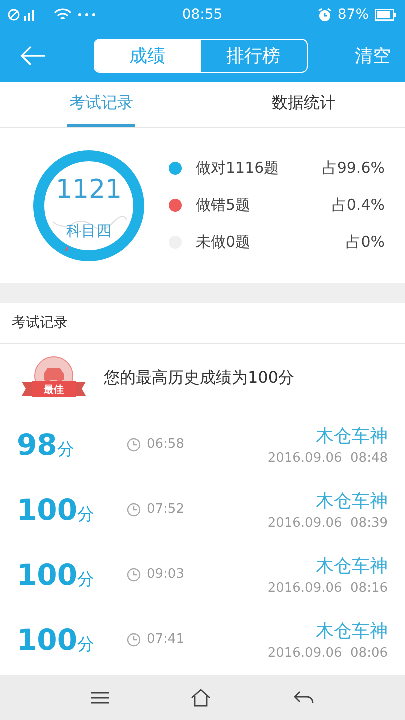 The image size is (405, 720). What do you see at coordinates (54, 378) in the screenshot?
I see `medal-icon` at bounding box center [54, 378].